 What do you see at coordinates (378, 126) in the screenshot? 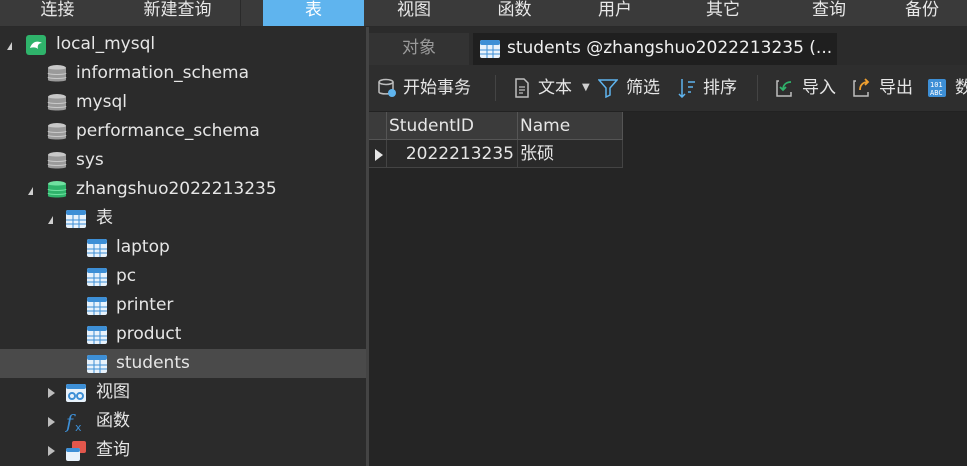
I see `grid-corner` at bounding box center [378, 126].